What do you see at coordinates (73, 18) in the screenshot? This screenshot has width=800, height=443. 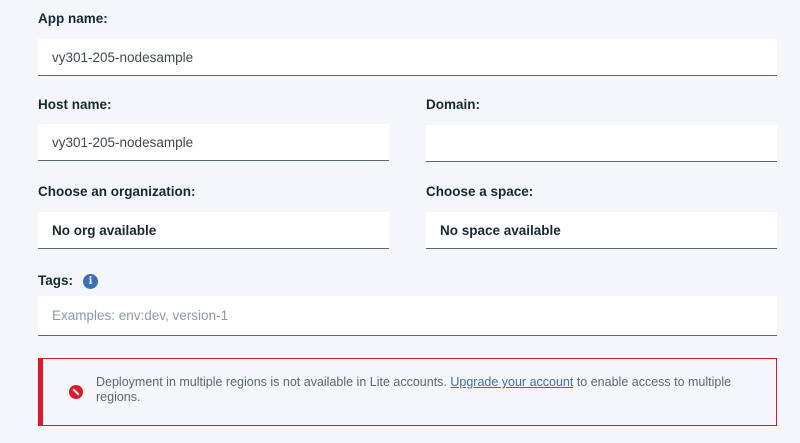 I see `app-name-label: App name:` at bounding box center [73, 18].